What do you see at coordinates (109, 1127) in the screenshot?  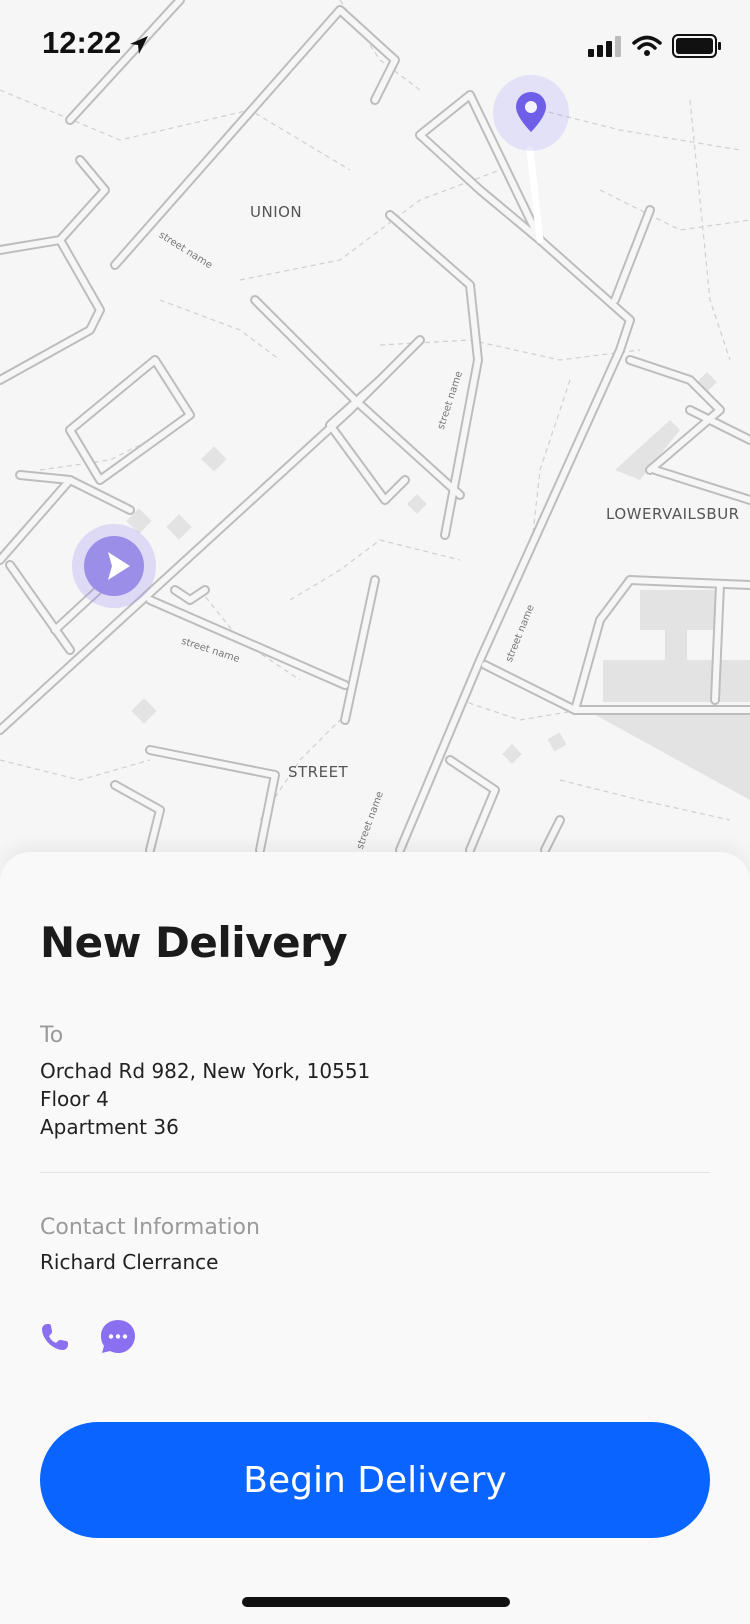 I see `address-line: Apartment 36` at bounding box center [109, 1127].